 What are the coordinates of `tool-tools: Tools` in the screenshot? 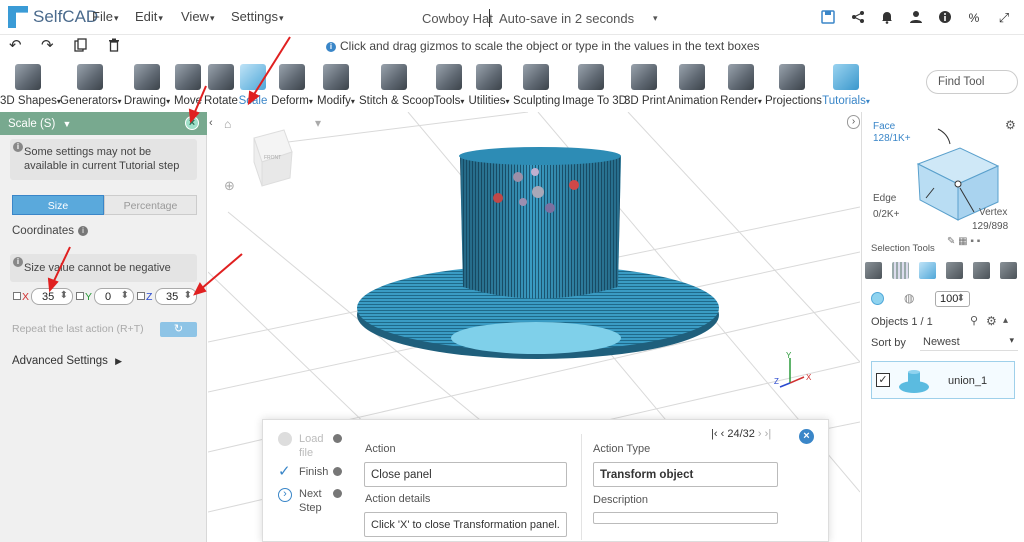 It's located at (449, 85).